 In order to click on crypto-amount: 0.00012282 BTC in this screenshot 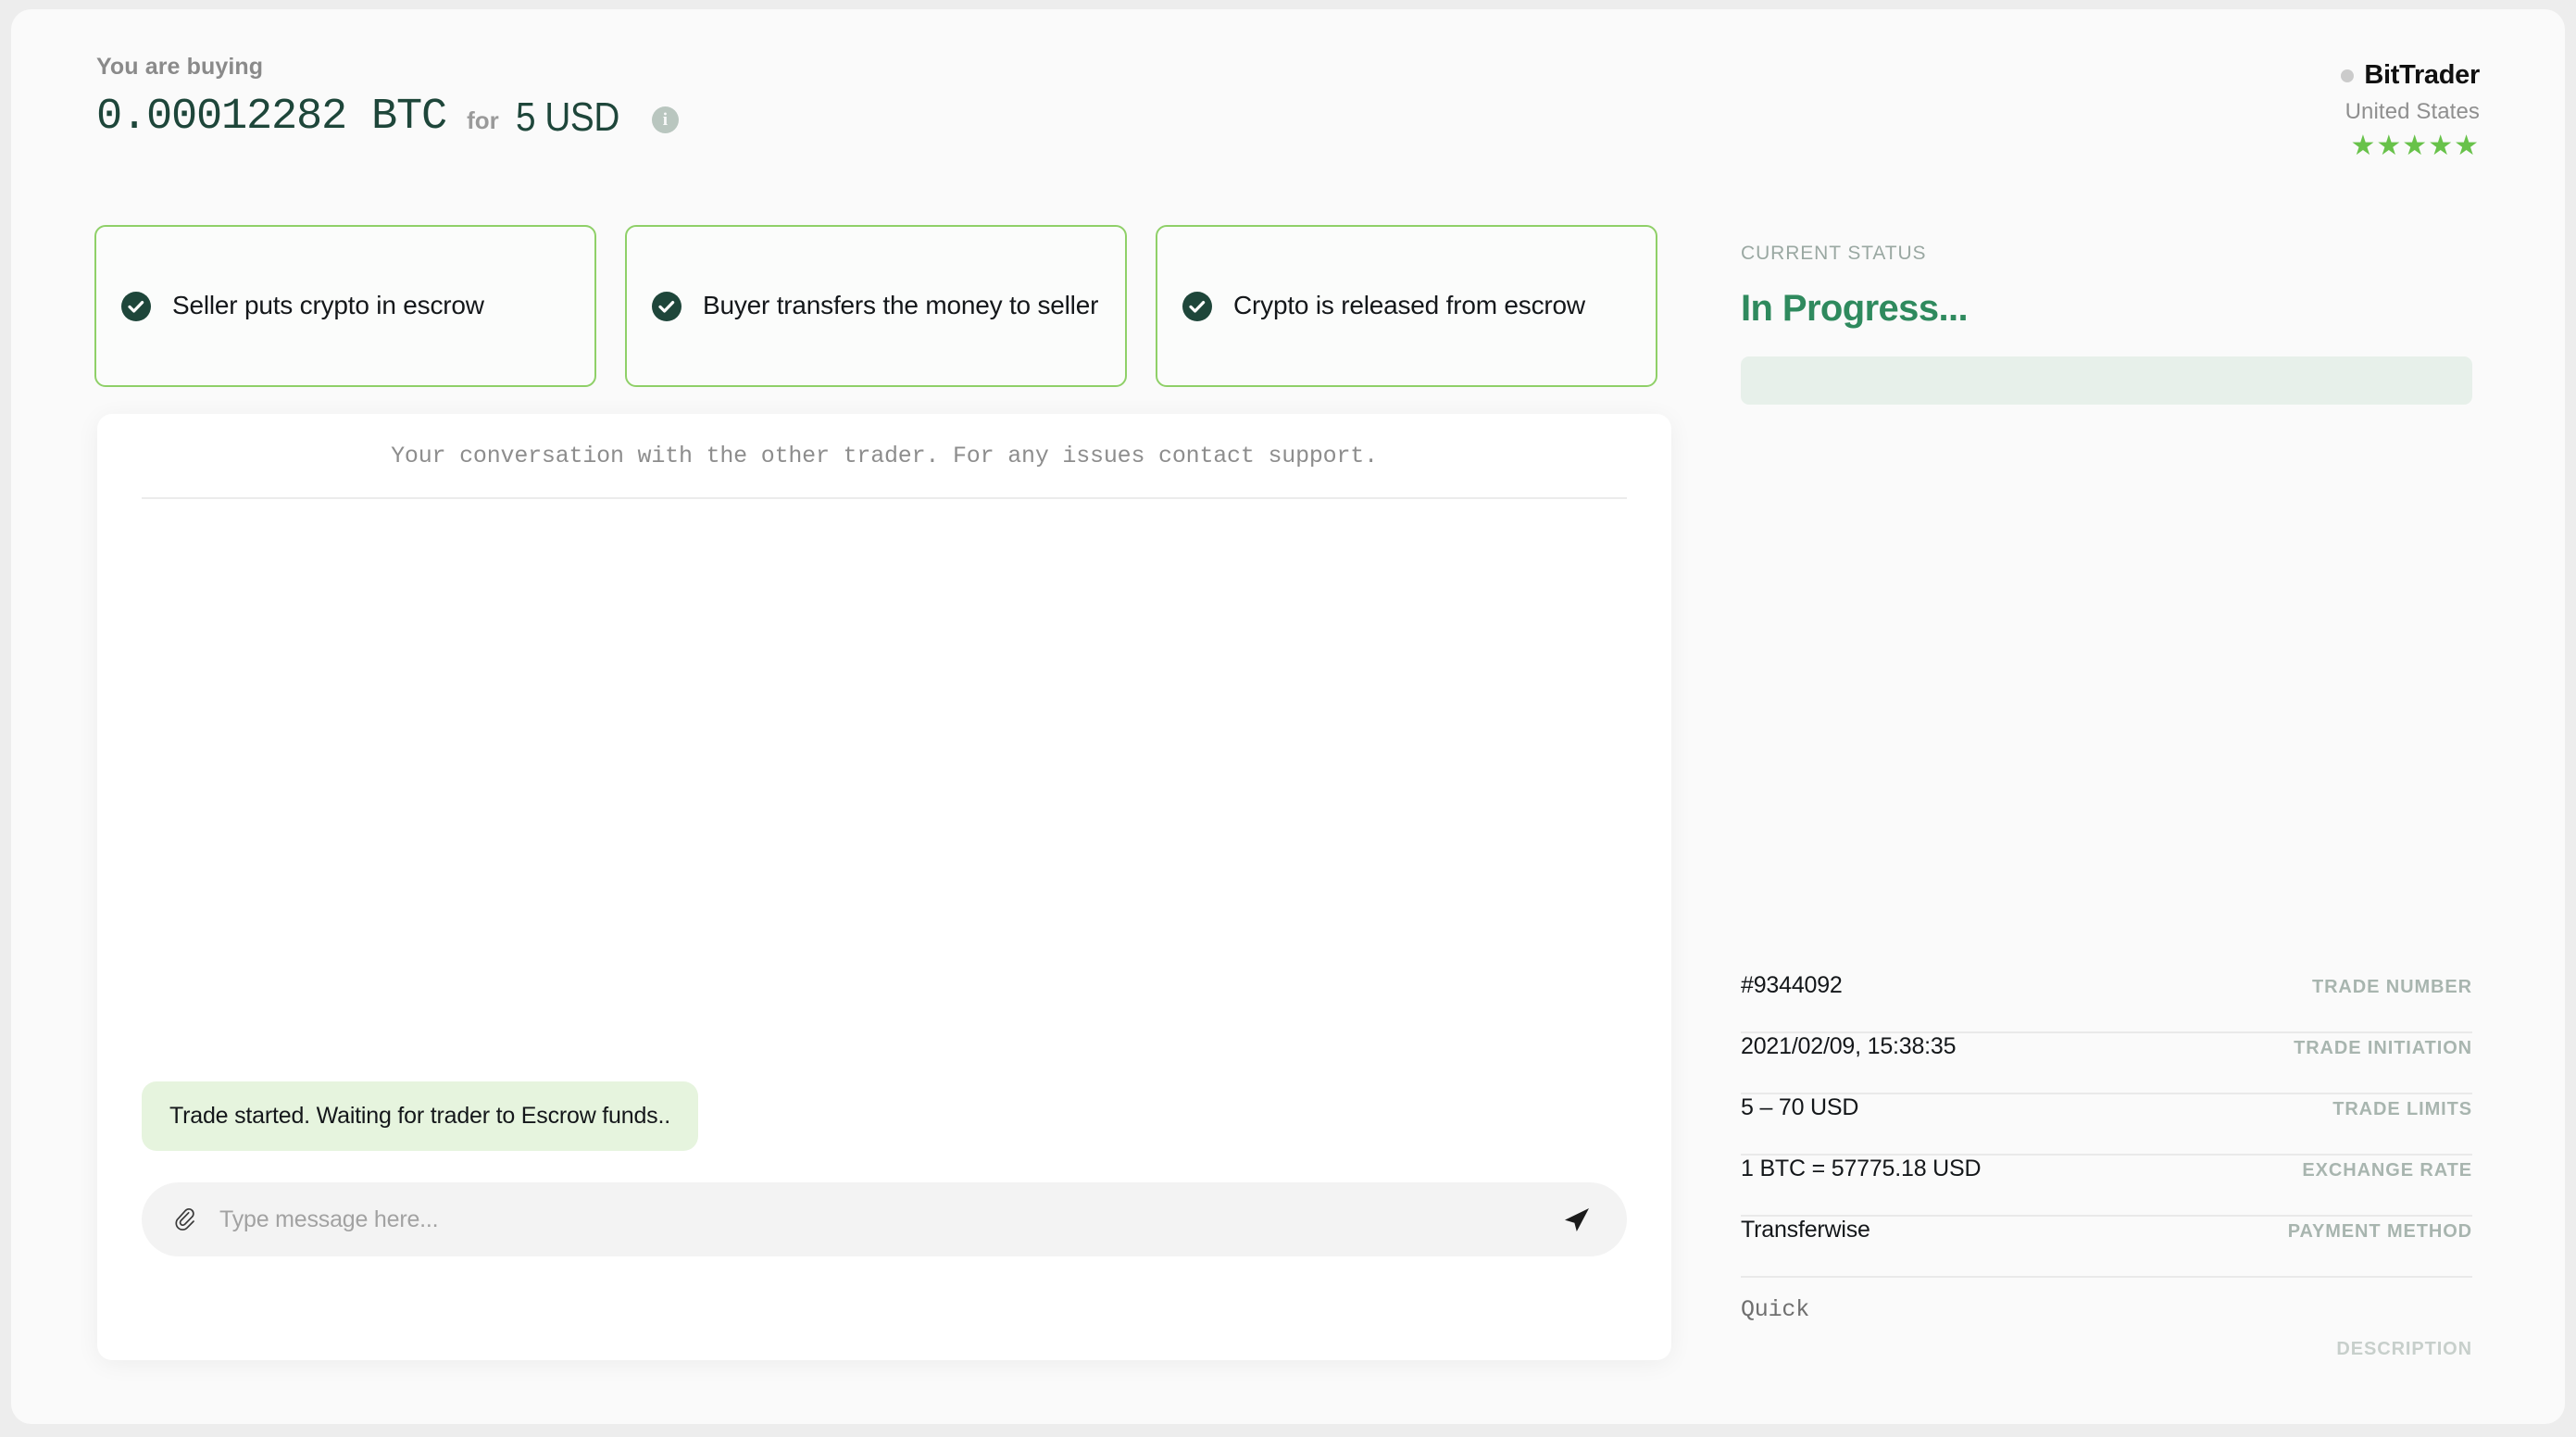, I will do `click(272, 118)`.